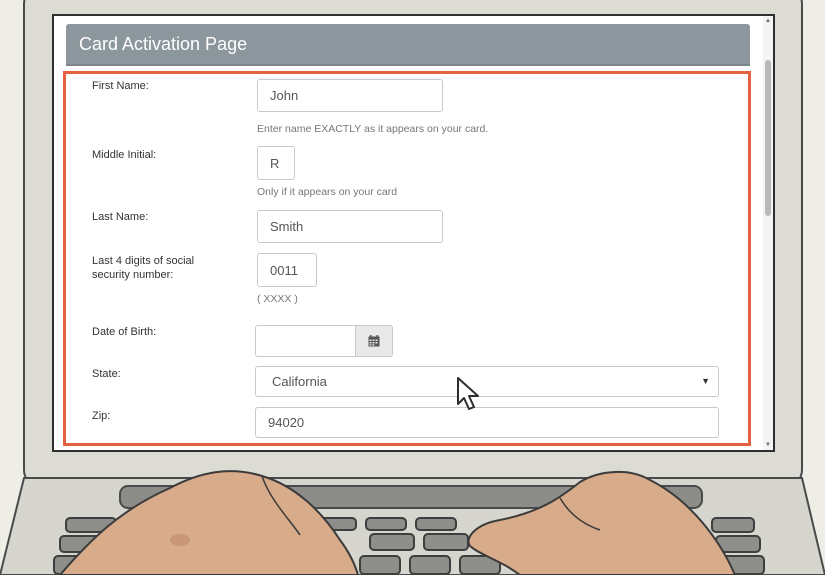 Image resolution: width=825 pixels, height=575 pixels. Describe the element at coordinates (705, 381) in the screenshot. I see `chevron-down-icon: ▼` at that location.